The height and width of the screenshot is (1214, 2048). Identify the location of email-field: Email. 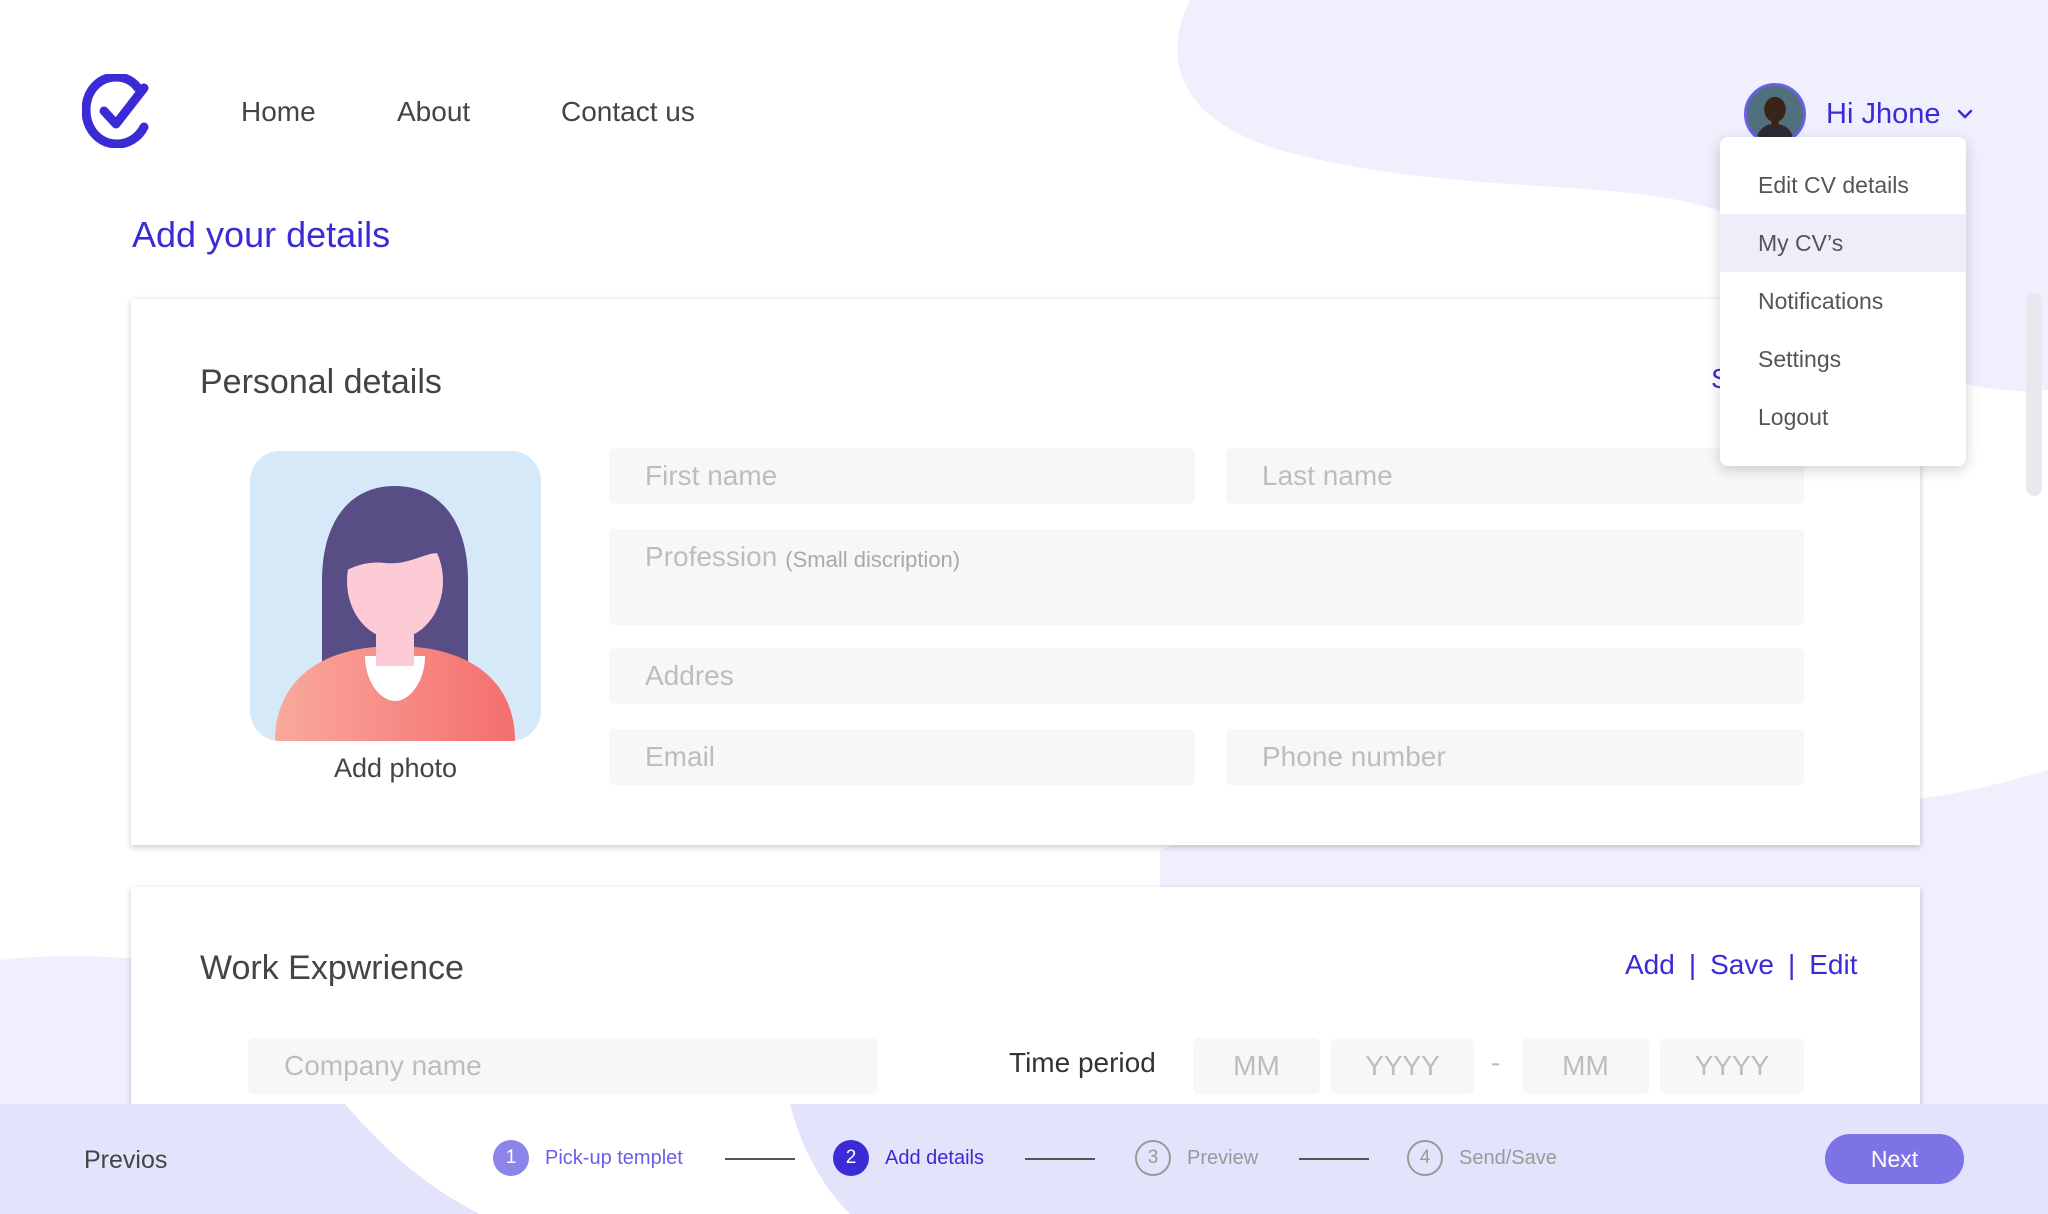
(902, 757).